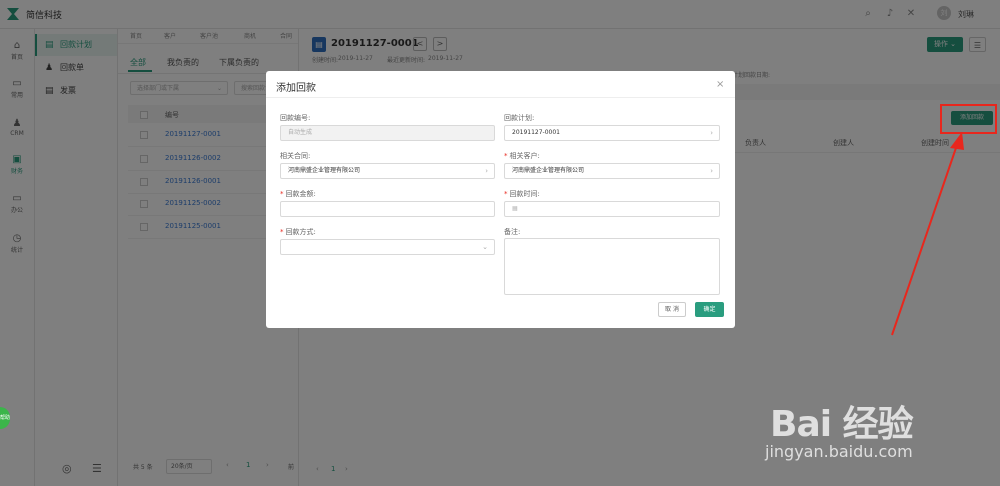  Describe the element at coordinates (295, 156) in the screenshot. I see `contract-label: 相关合同:` at that location.